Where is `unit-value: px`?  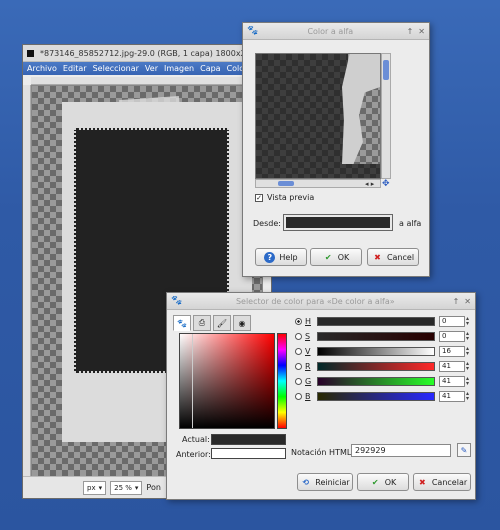
unit-value: px is located at coordinates (91, 487).